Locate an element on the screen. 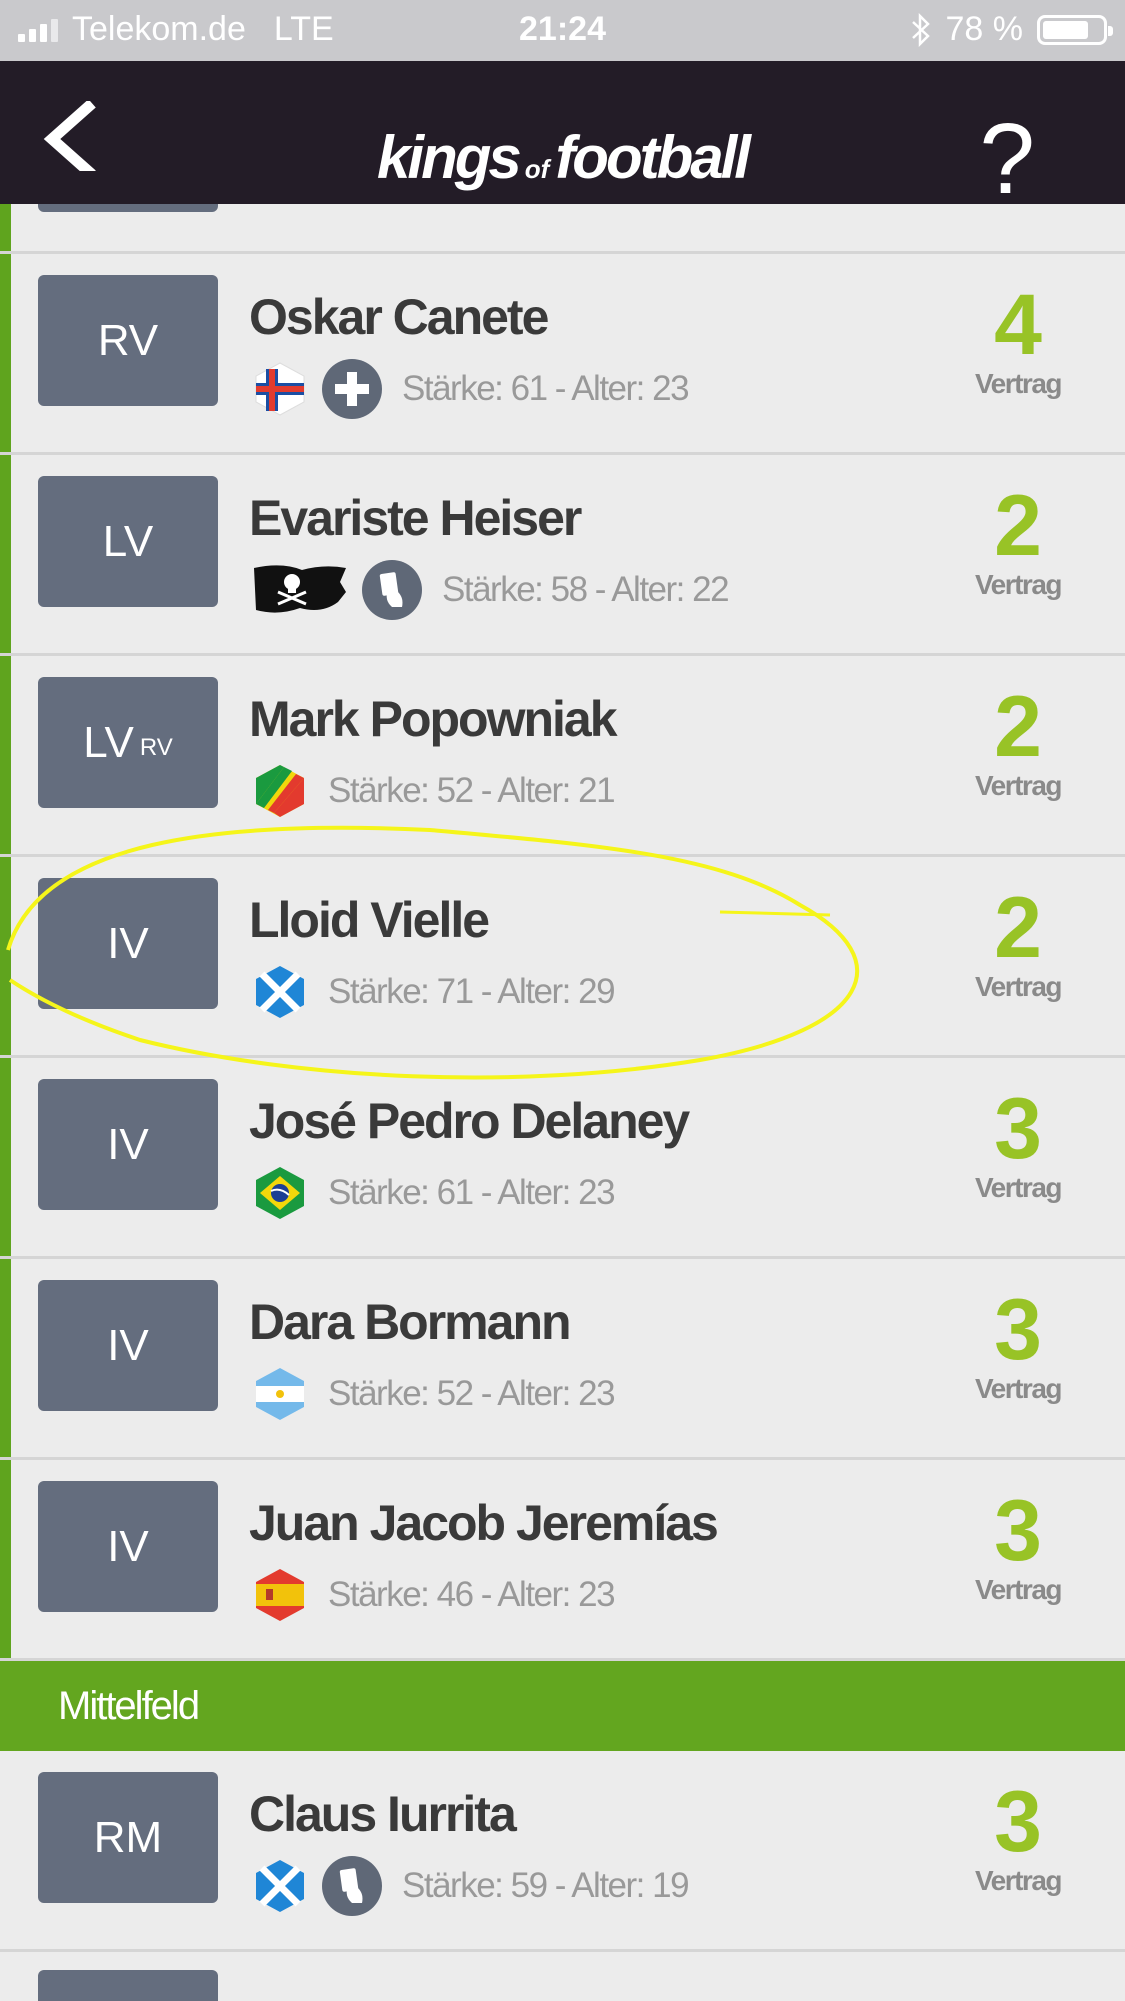 This screenshot has height=2001, width=1125. position-badge: RV is located at coordinates (128, 340).